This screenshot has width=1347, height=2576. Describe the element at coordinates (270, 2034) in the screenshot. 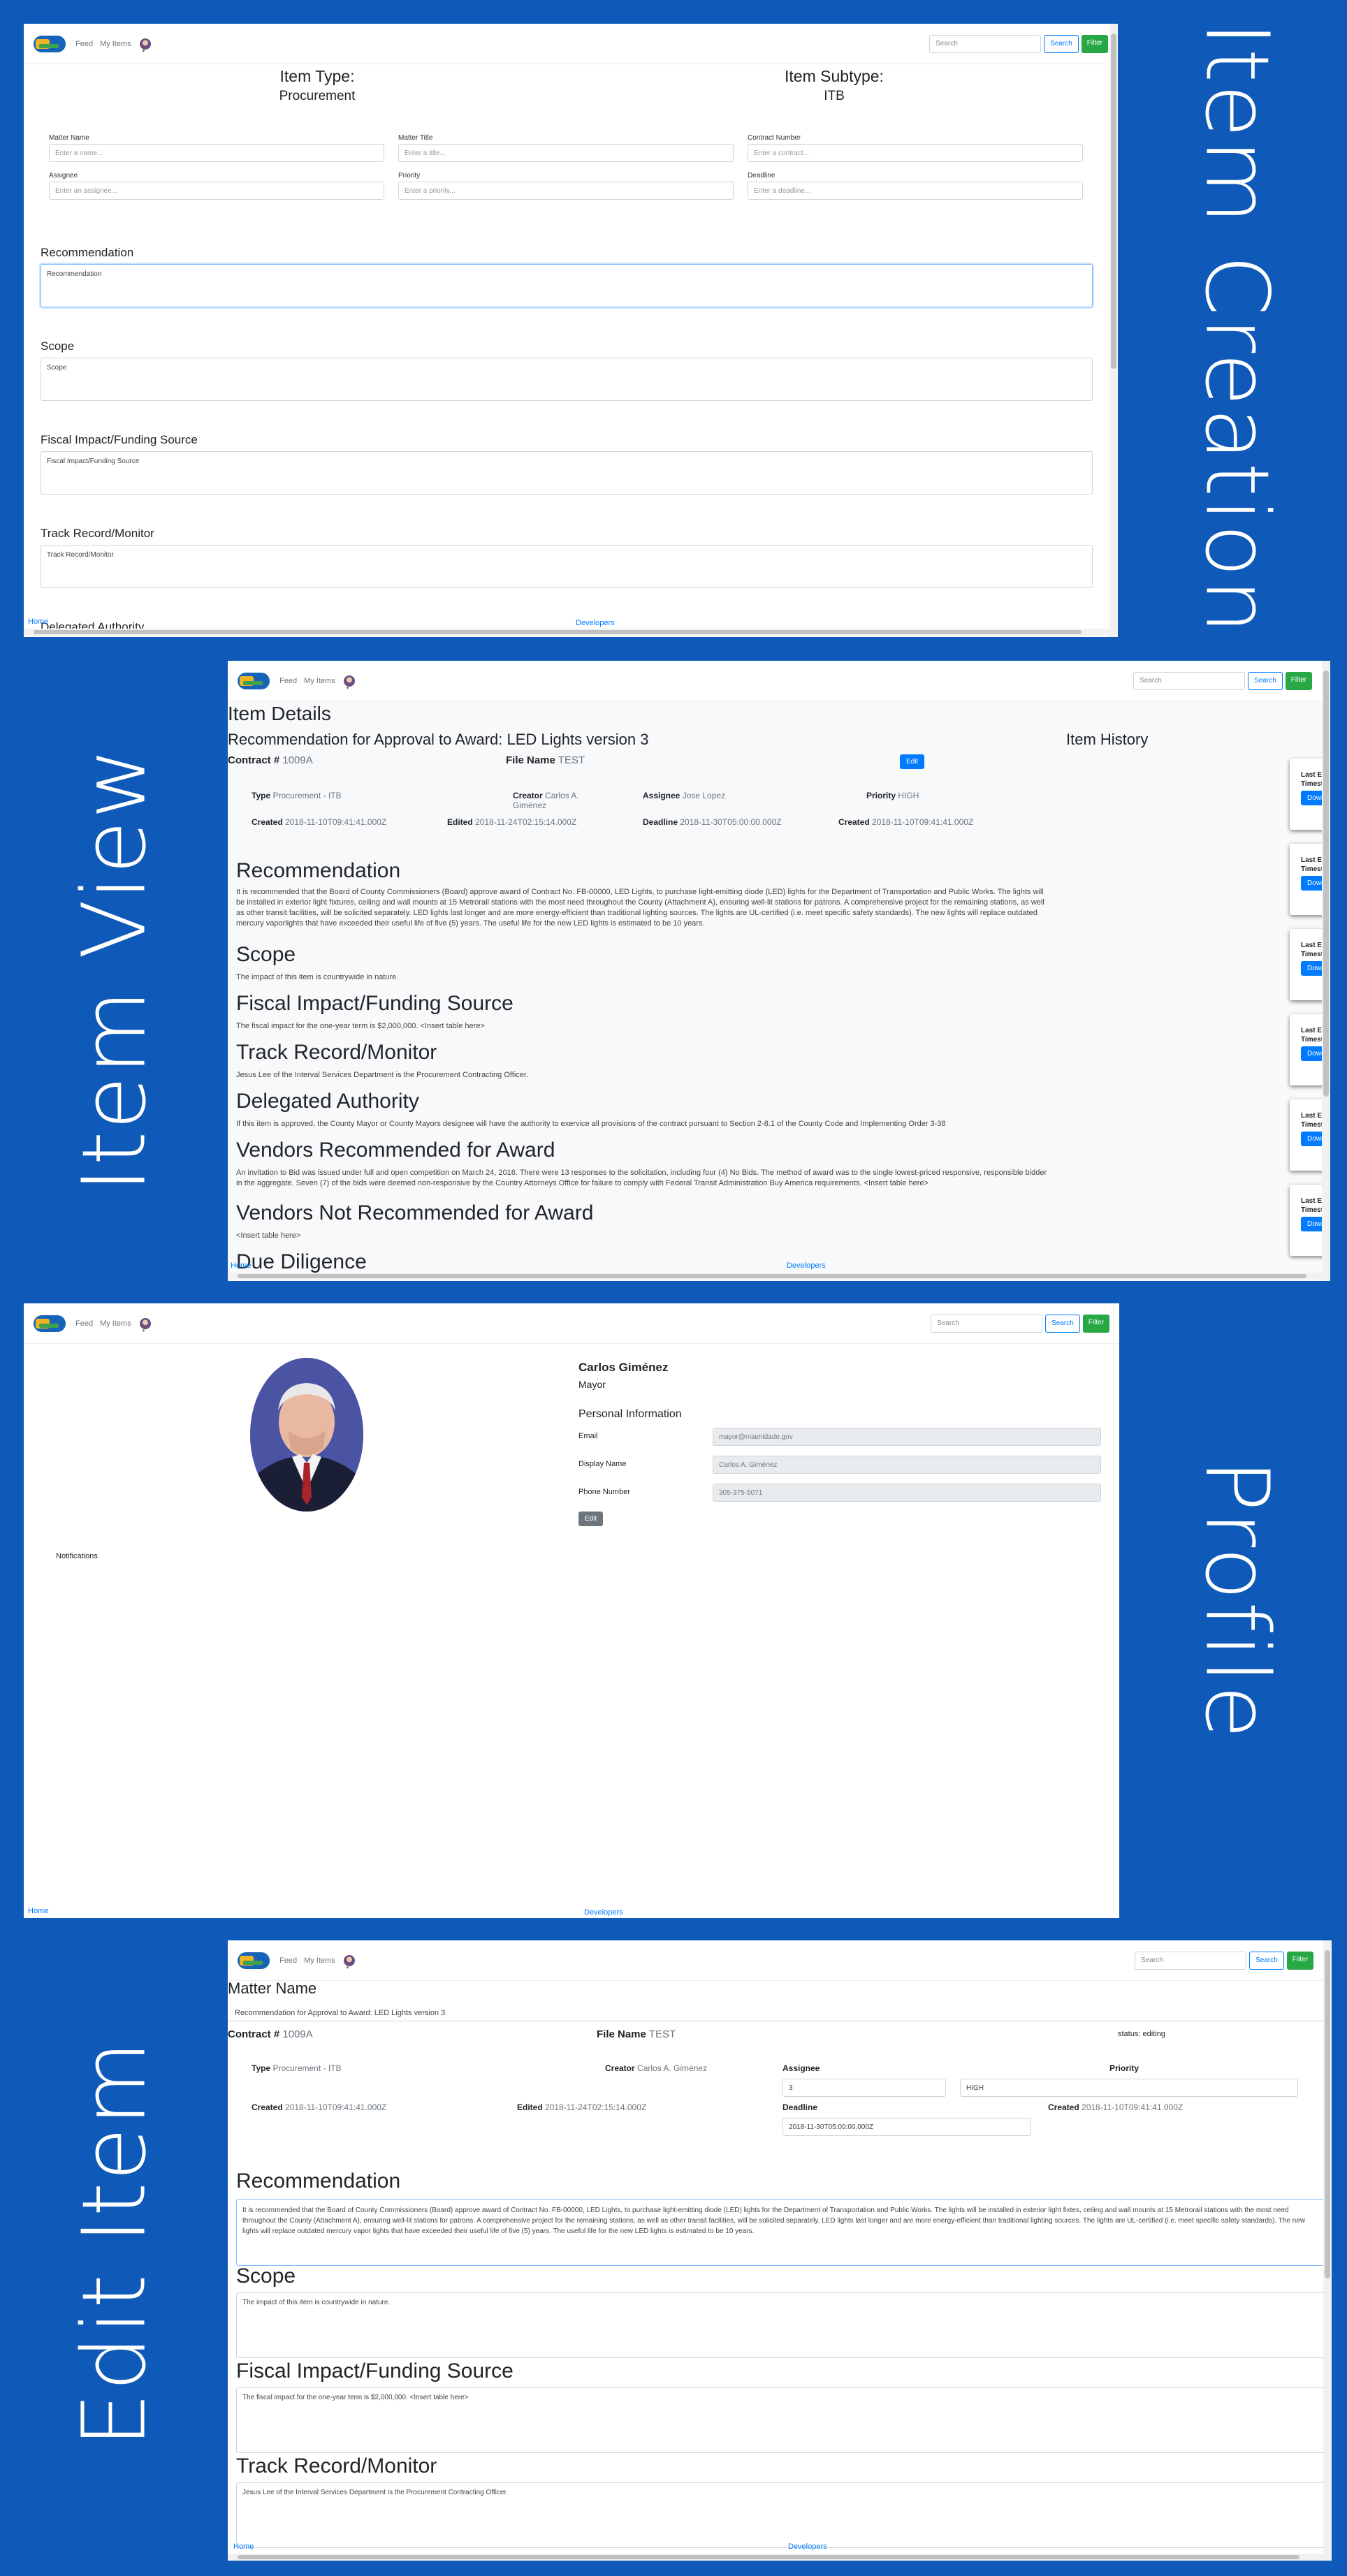

I see `contract-number: Contract # 1009A` at that location.